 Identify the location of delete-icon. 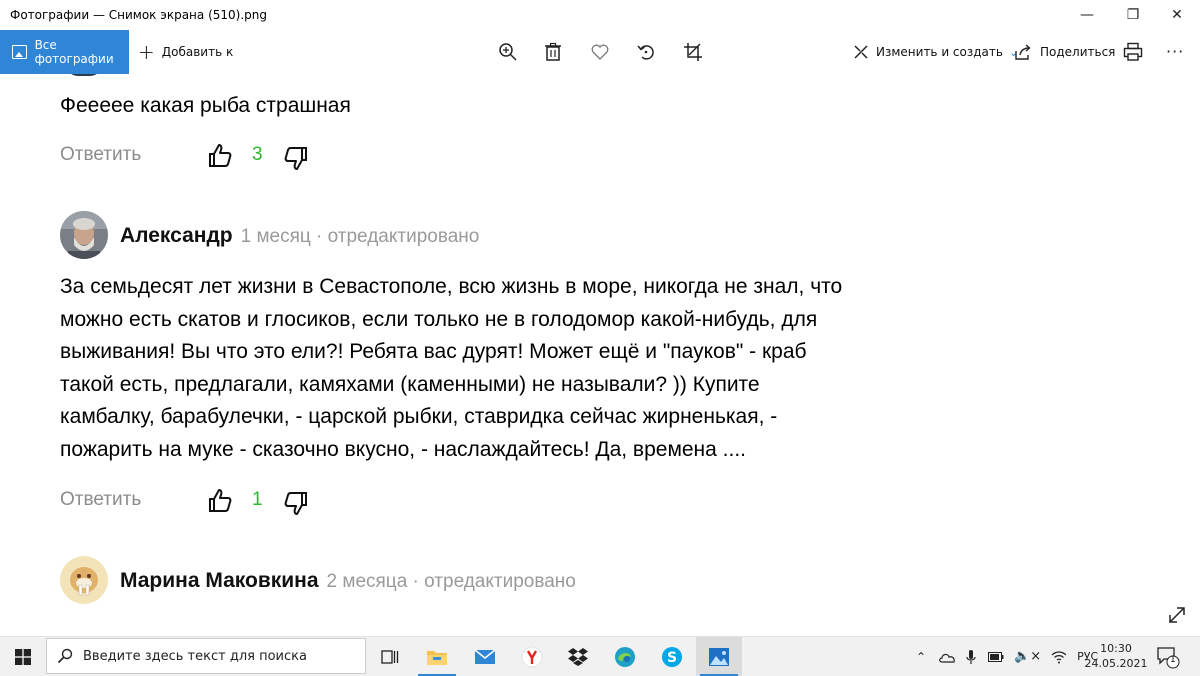
(553, 52).